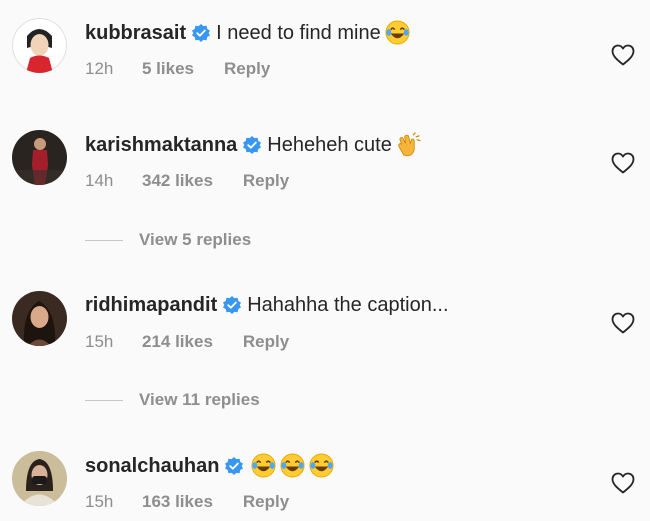 This screenshot has width=650, height=521. What do you see at coordinates (199, 399) in the screenshot?
I see `view-replies-label: View 11 replies` at bounding box center [199, 399].